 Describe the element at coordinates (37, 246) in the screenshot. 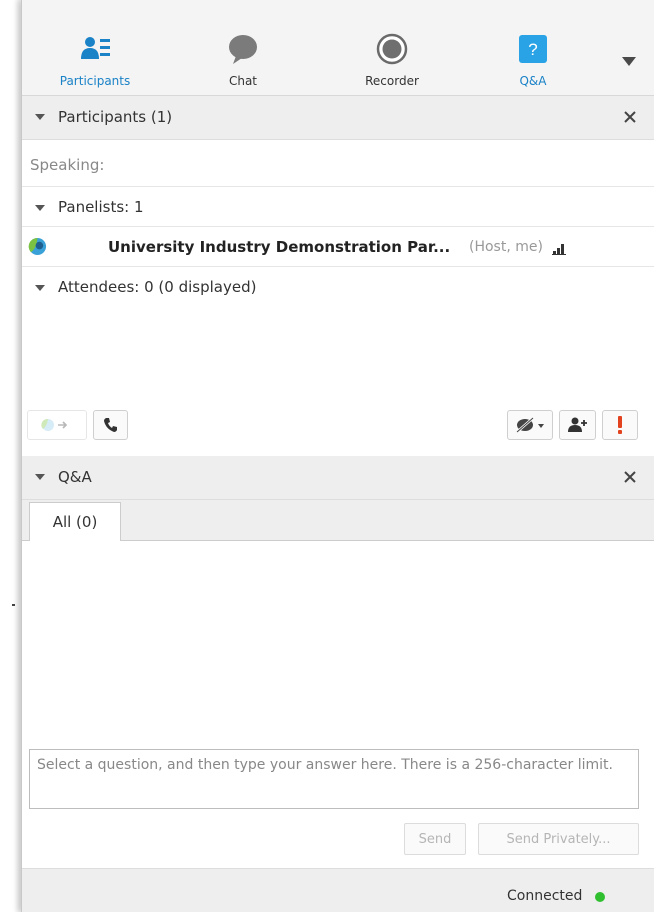

I see `webex-status-icon` at that location.